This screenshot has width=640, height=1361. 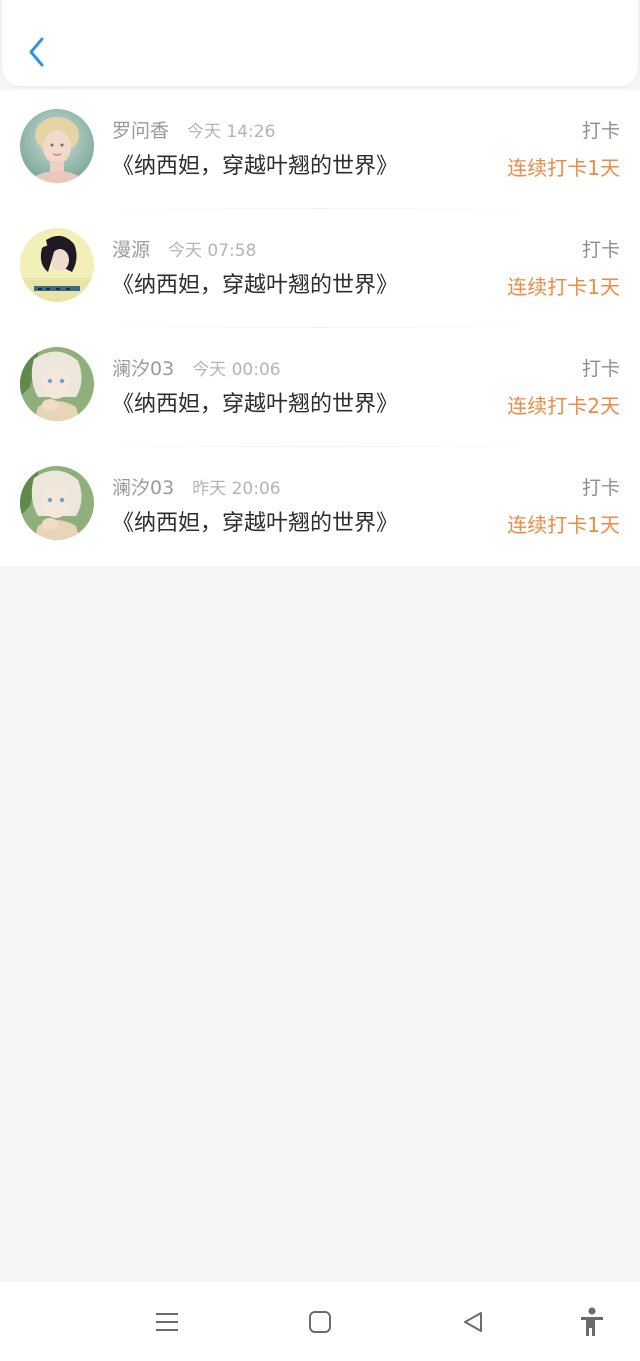 I want to click on record-meta: 漫源 今天 07:58, so click(x=184, y=248).